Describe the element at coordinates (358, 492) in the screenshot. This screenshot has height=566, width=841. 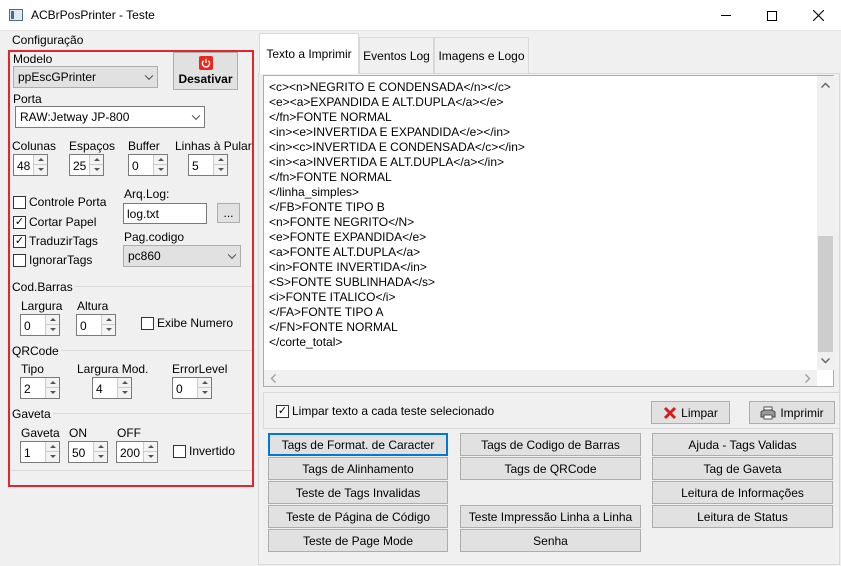
I see `teste-tags-invalidas-button: Teste de Tags Invalidas` at that location.